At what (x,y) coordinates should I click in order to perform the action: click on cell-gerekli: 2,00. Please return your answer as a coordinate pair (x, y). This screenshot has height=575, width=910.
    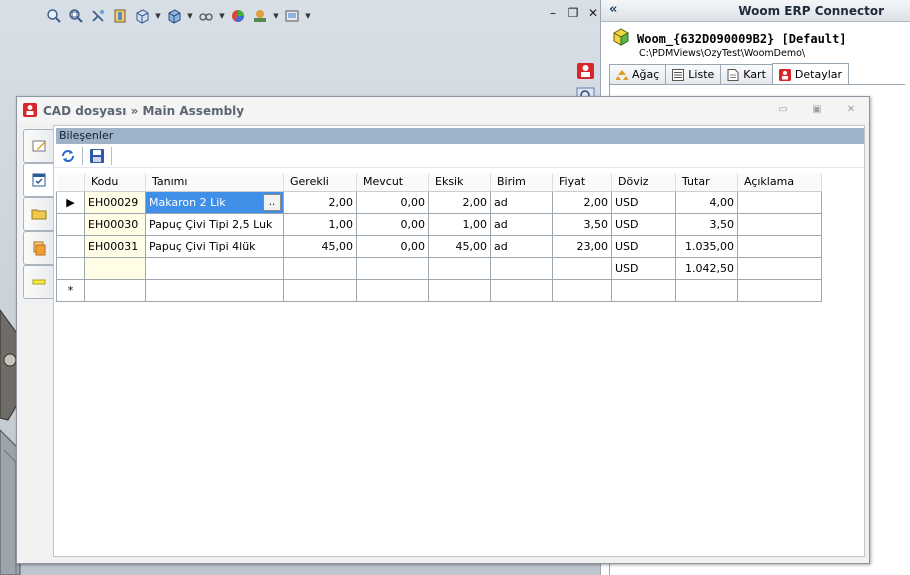
    Looking at the image, I should click on (320, 202).